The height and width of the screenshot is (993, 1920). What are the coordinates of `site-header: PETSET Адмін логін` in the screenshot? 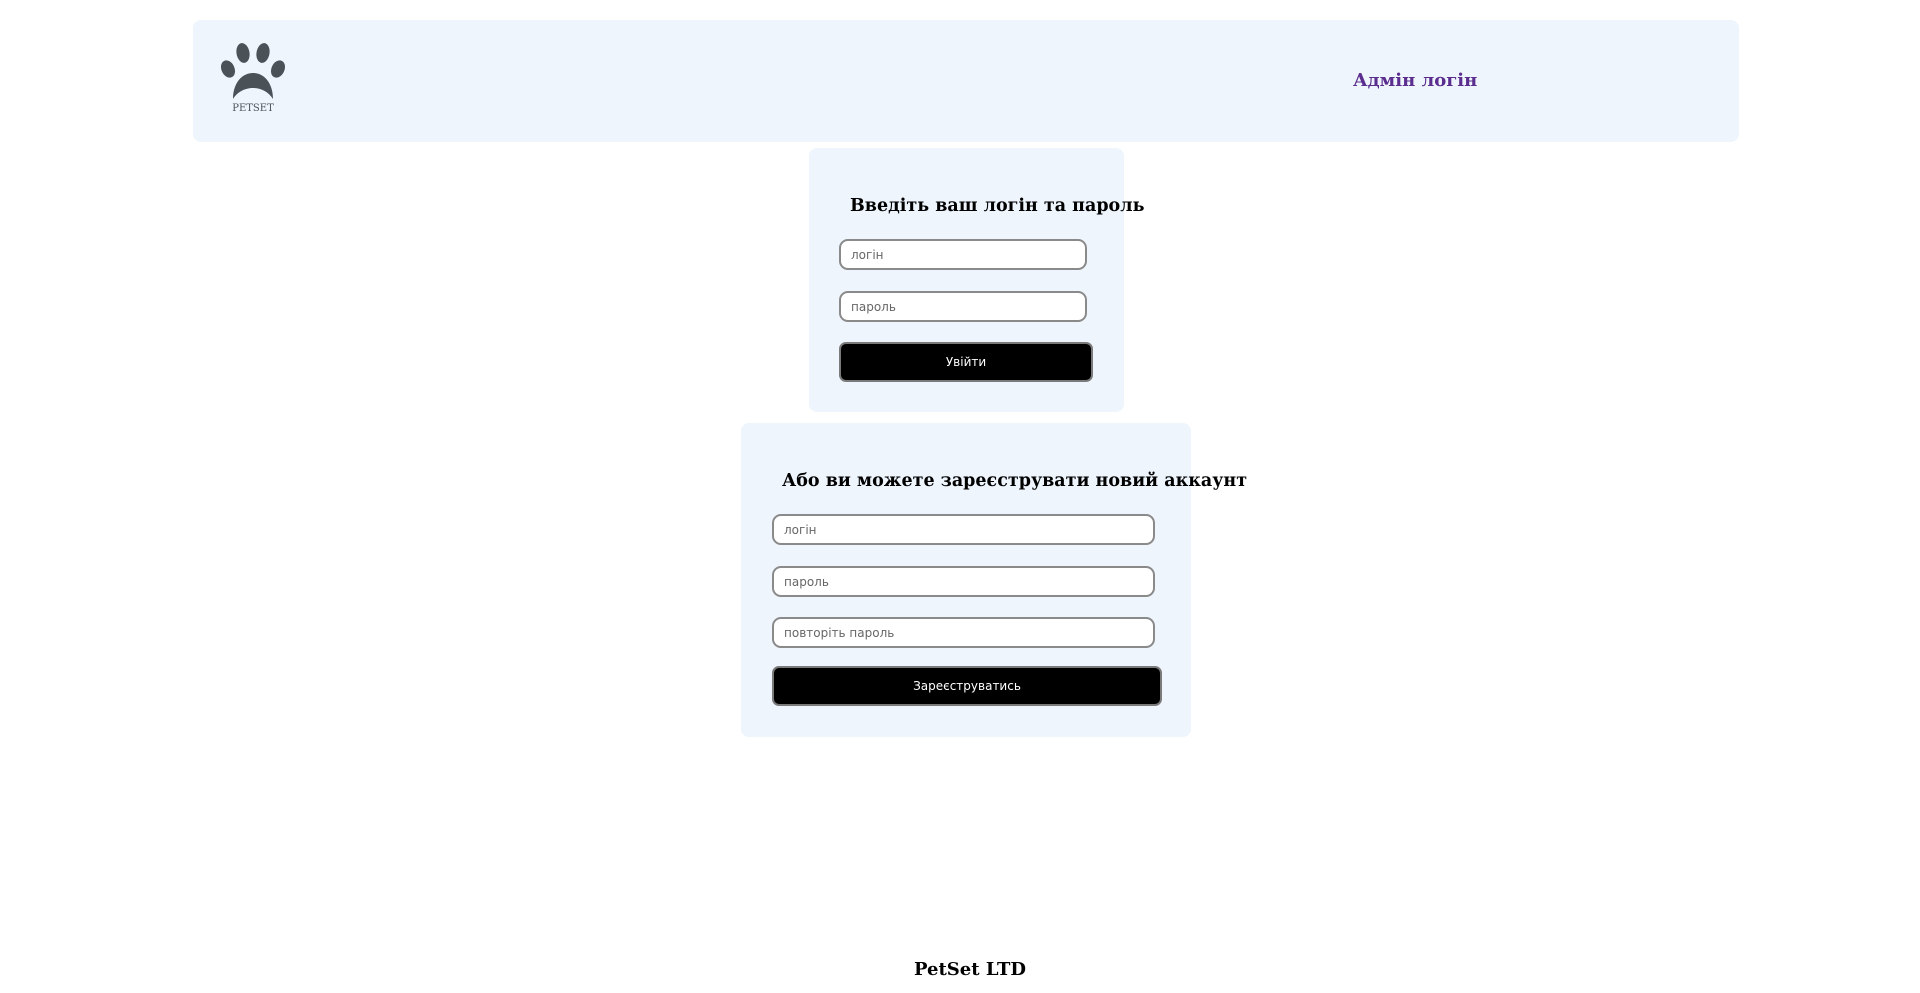 It's located at (966, 81).